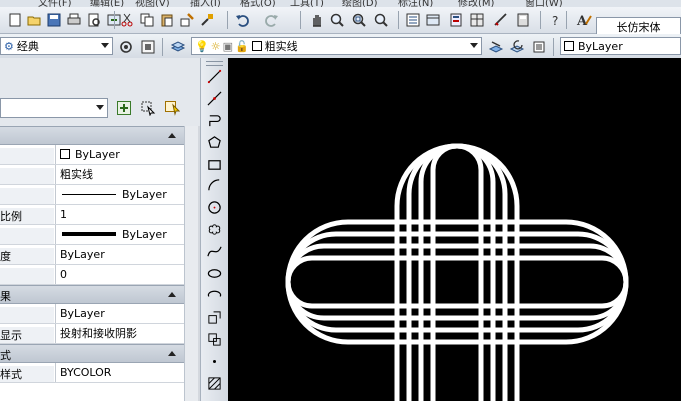 The height and width of the screenshot is (401, 681). Describe the element at coordinates (522, 19) in the screenshot. I see `calculator-icon` at that location.